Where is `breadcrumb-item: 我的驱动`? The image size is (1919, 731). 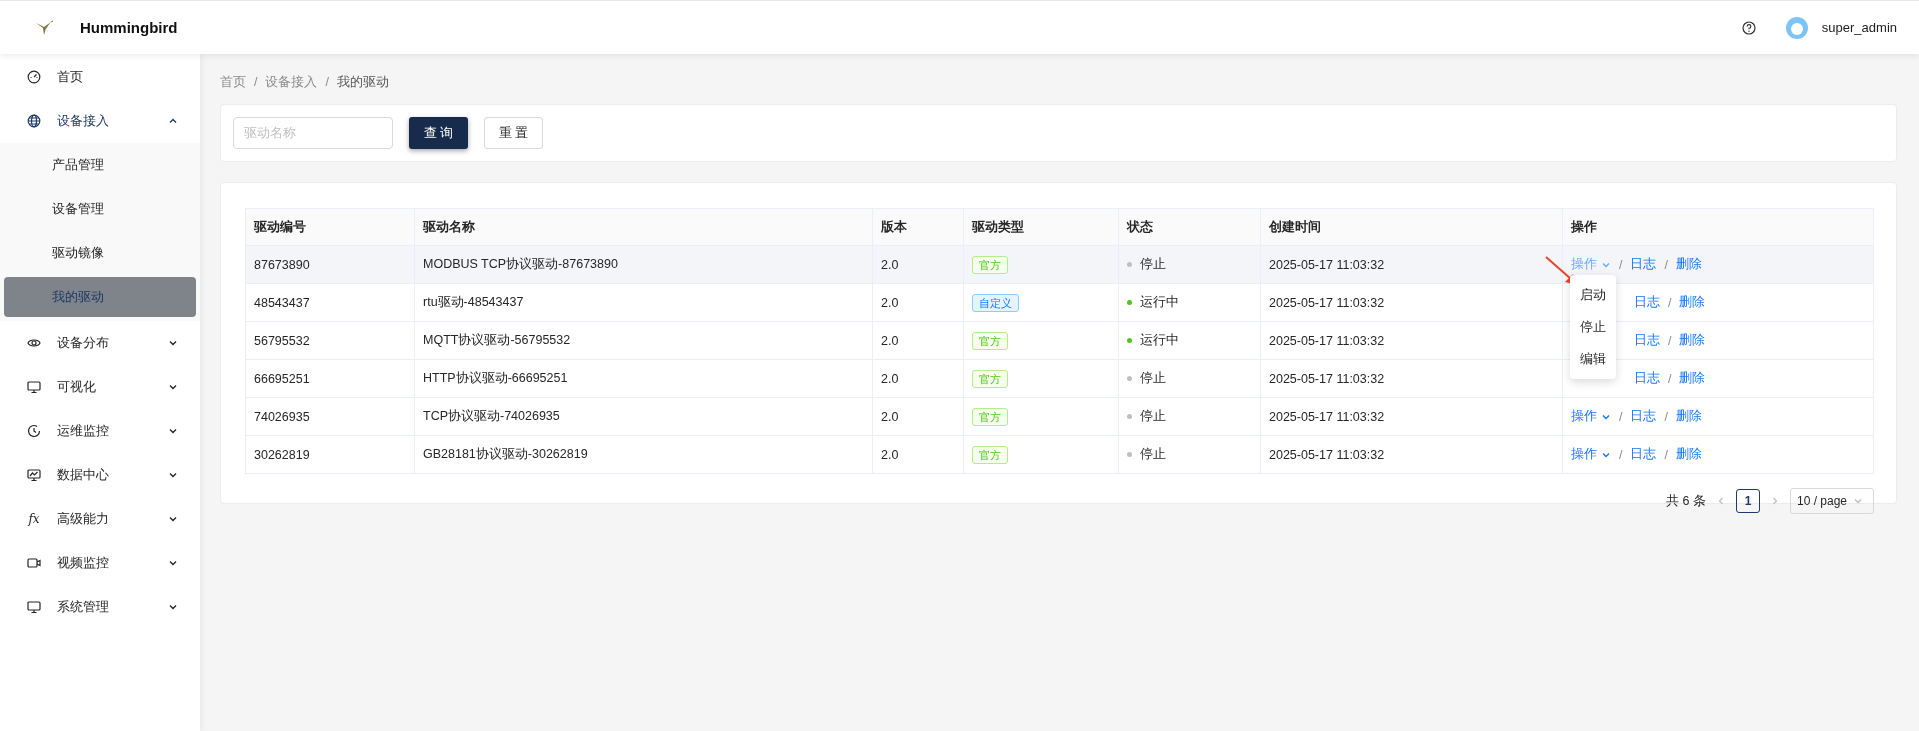
breadcrumb-item: 我的驱动 is located at coordinates (362, 82).